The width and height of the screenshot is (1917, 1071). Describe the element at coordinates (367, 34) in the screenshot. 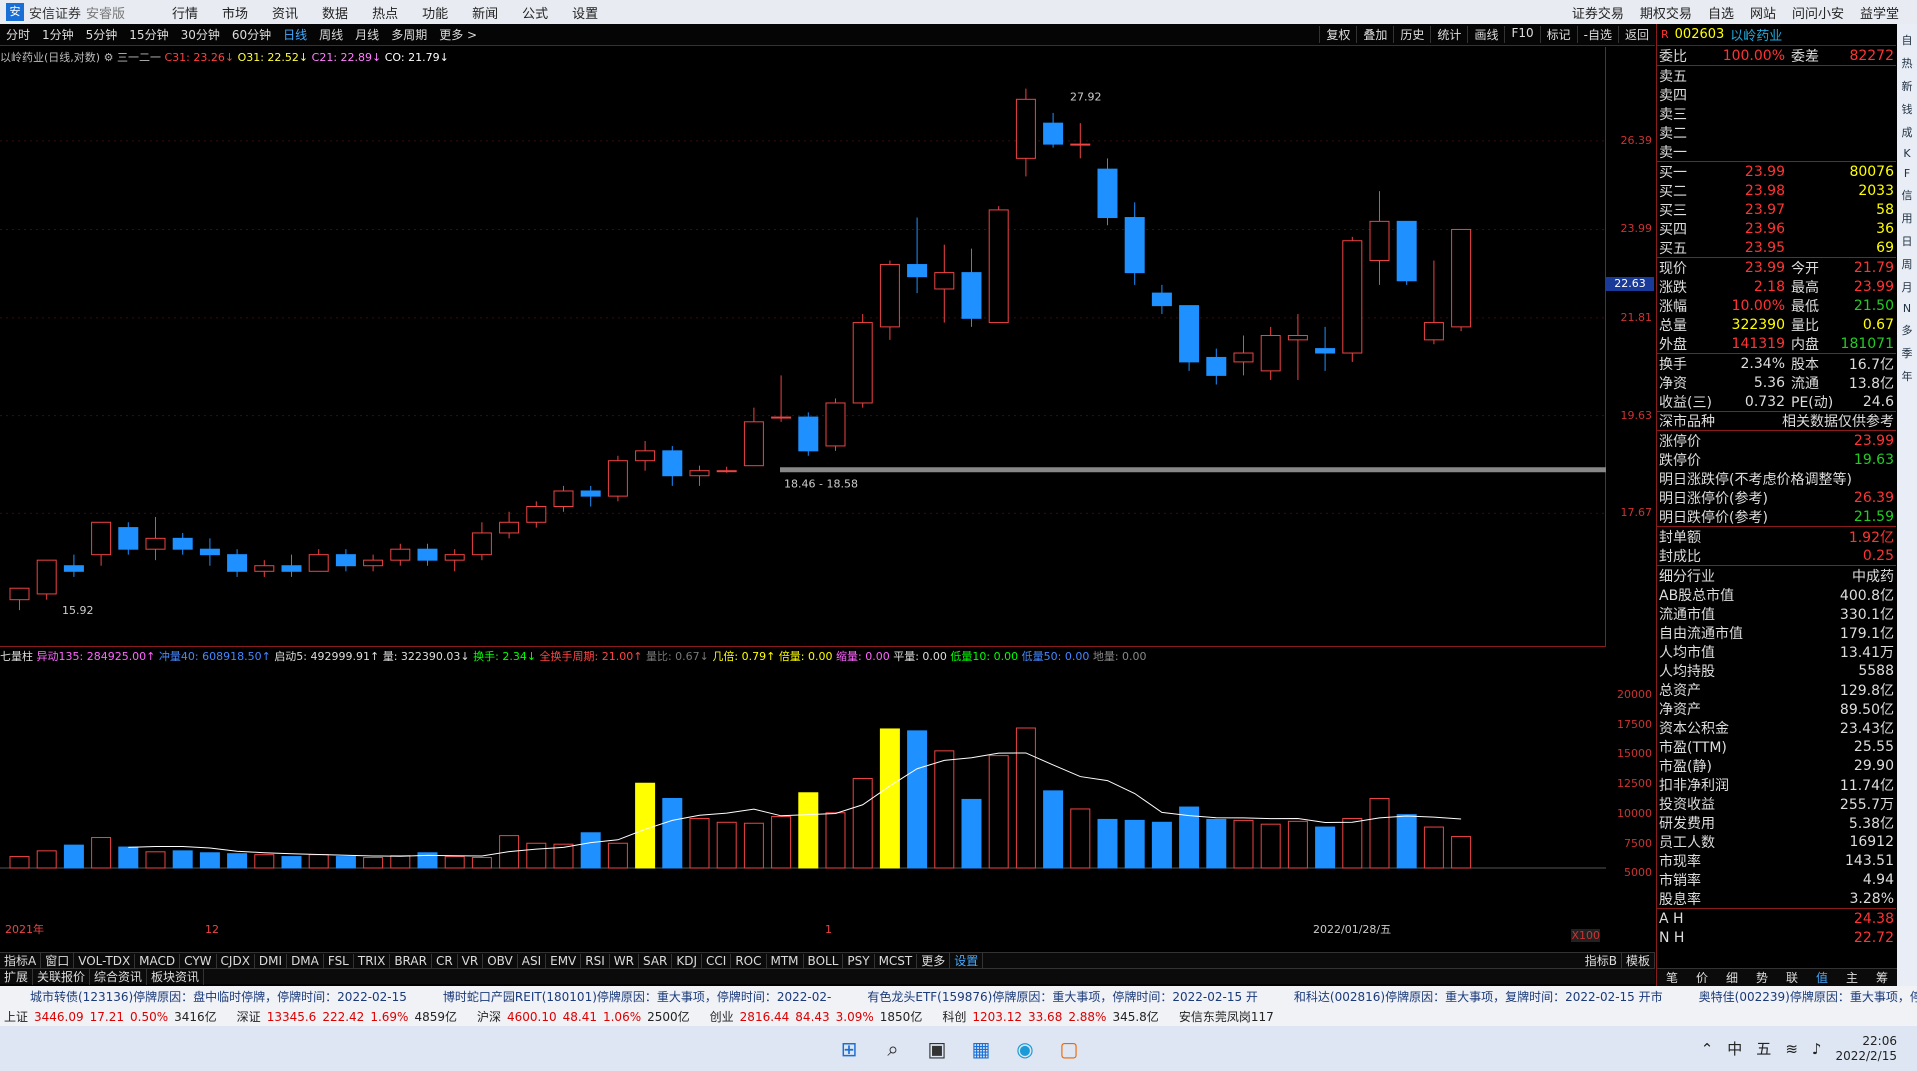

I see `period-tab: 月线` at that location.